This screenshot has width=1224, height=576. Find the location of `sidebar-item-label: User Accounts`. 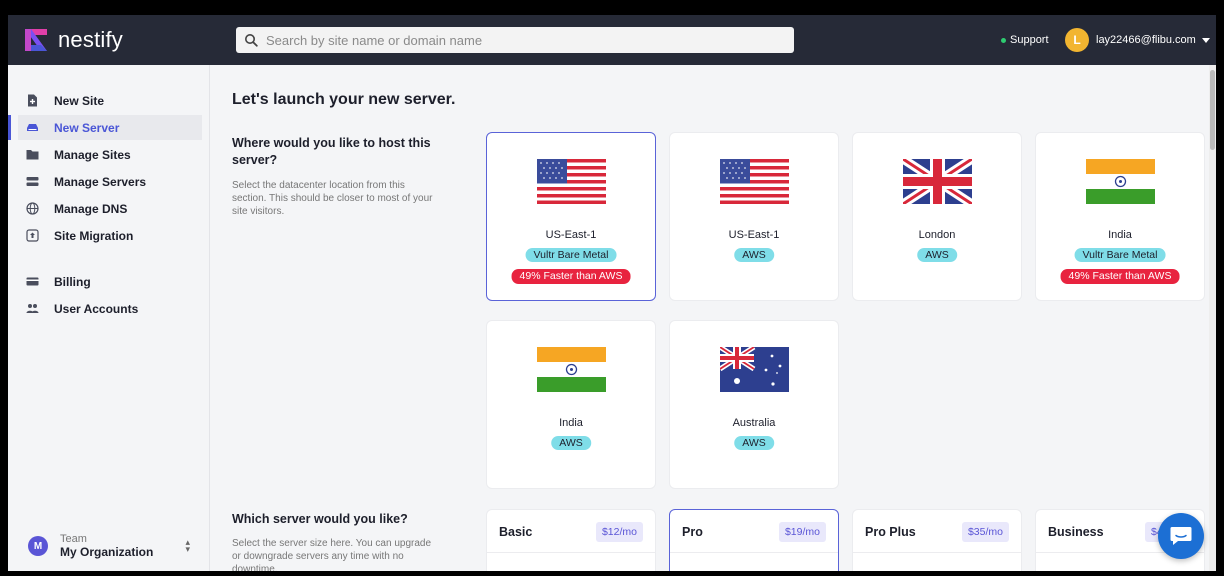

sidebar-item-label: User Accounts is located at coordinates (96, 308).